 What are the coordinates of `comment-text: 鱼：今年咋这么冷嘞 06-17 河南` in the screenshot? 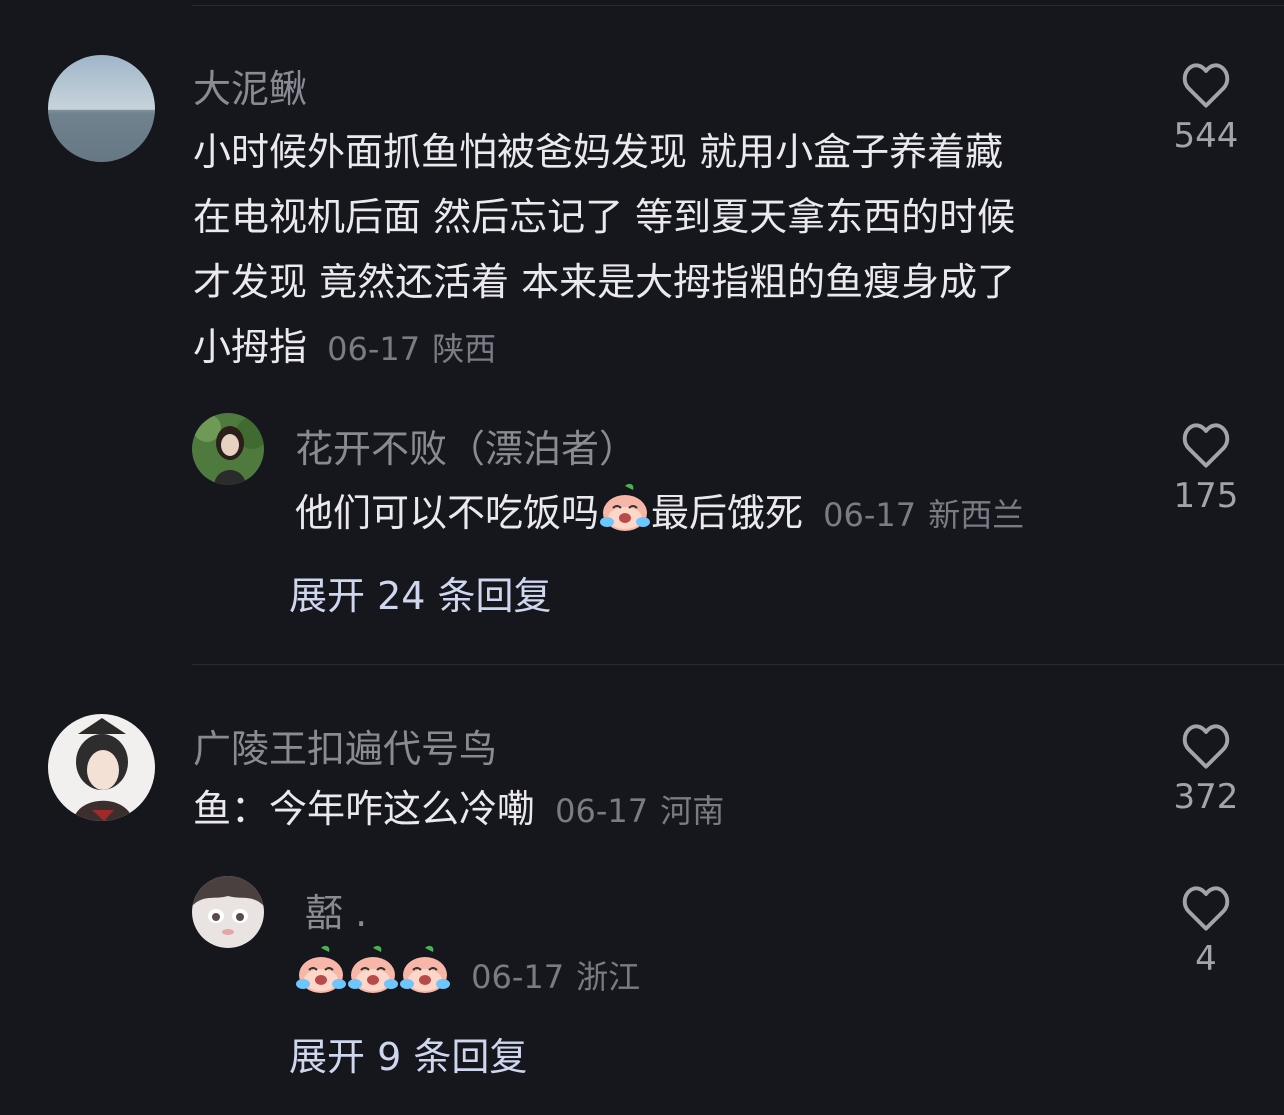 It's located at (458, 810).